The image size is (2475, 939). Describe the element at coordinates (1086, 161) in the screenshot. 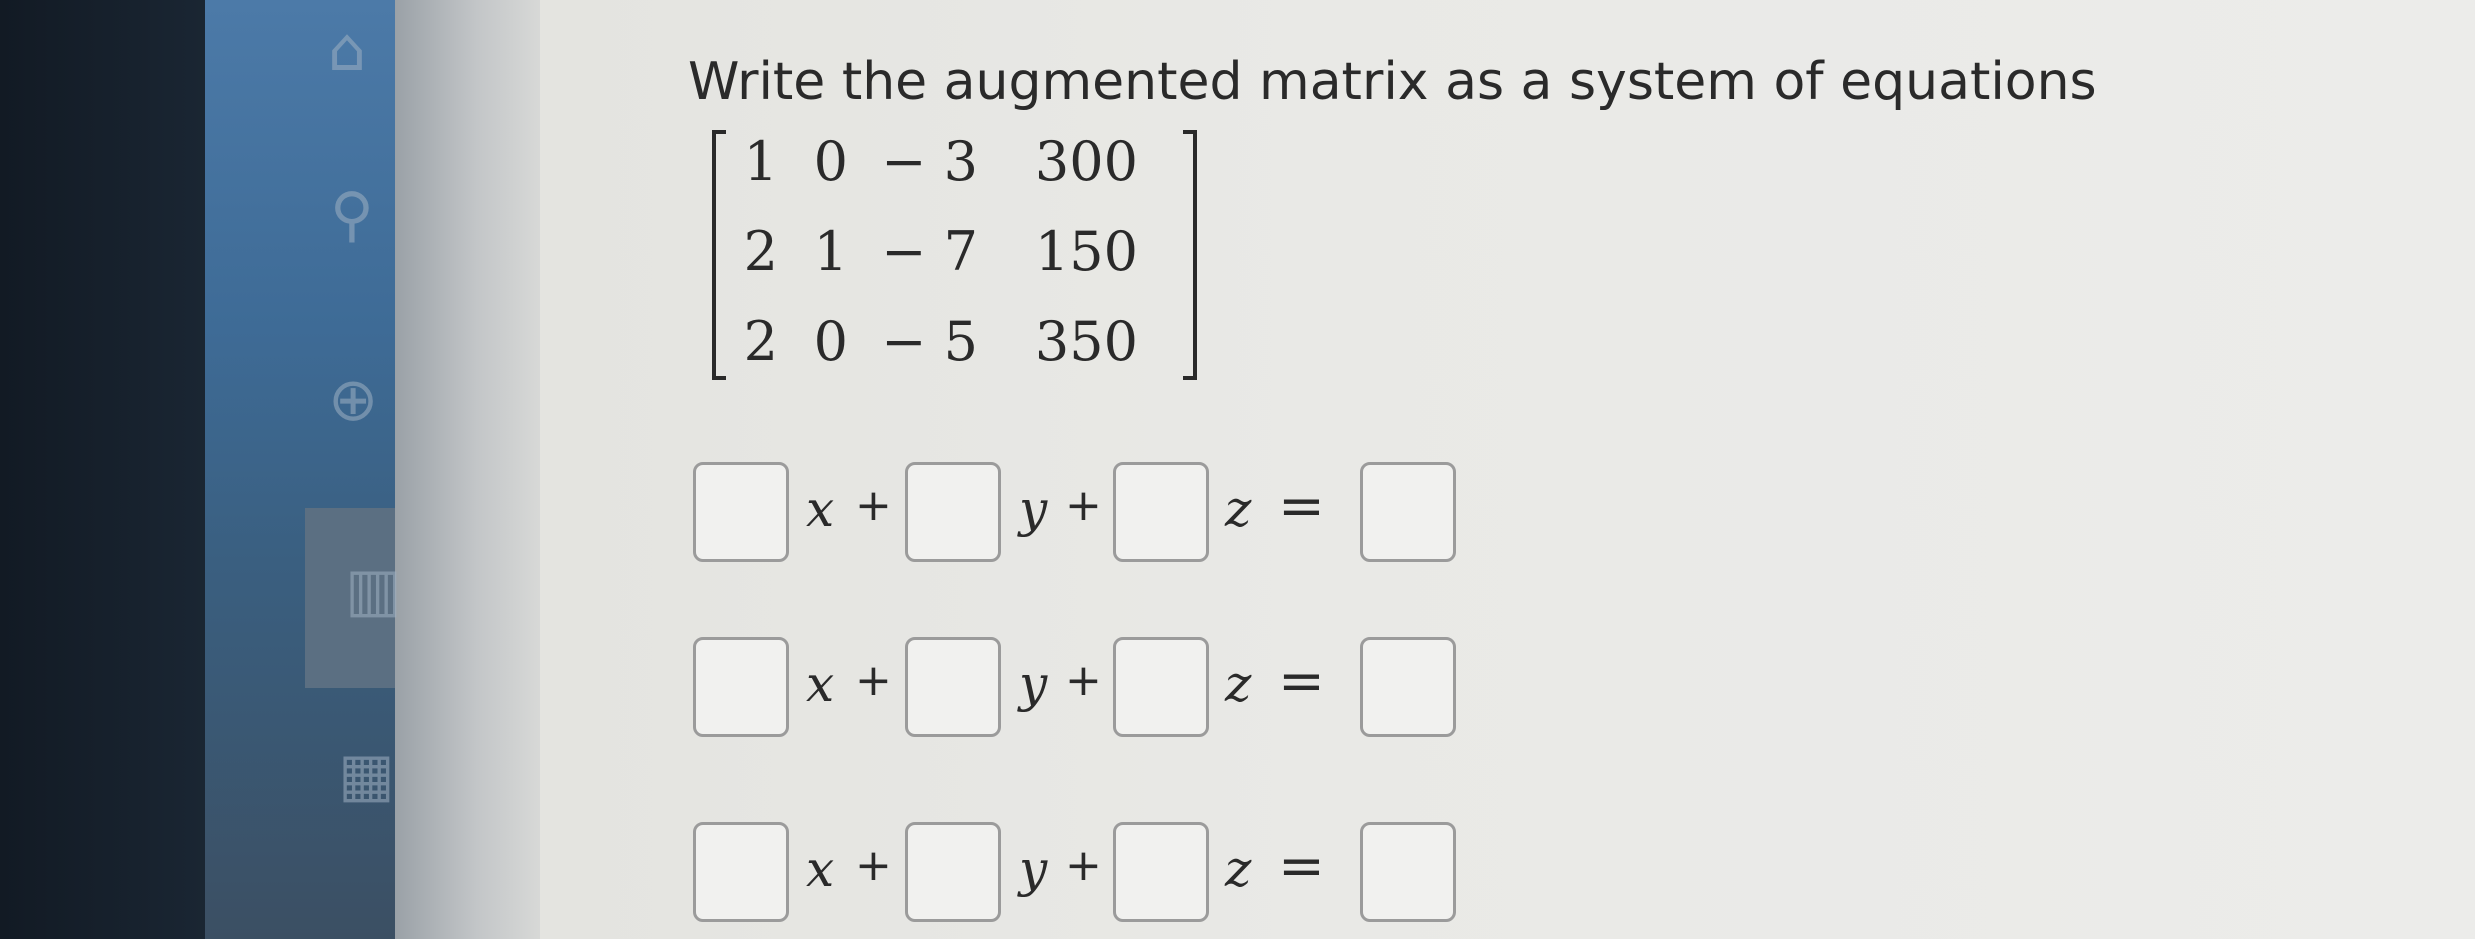

I see `matrix-cell: 300` at that location.